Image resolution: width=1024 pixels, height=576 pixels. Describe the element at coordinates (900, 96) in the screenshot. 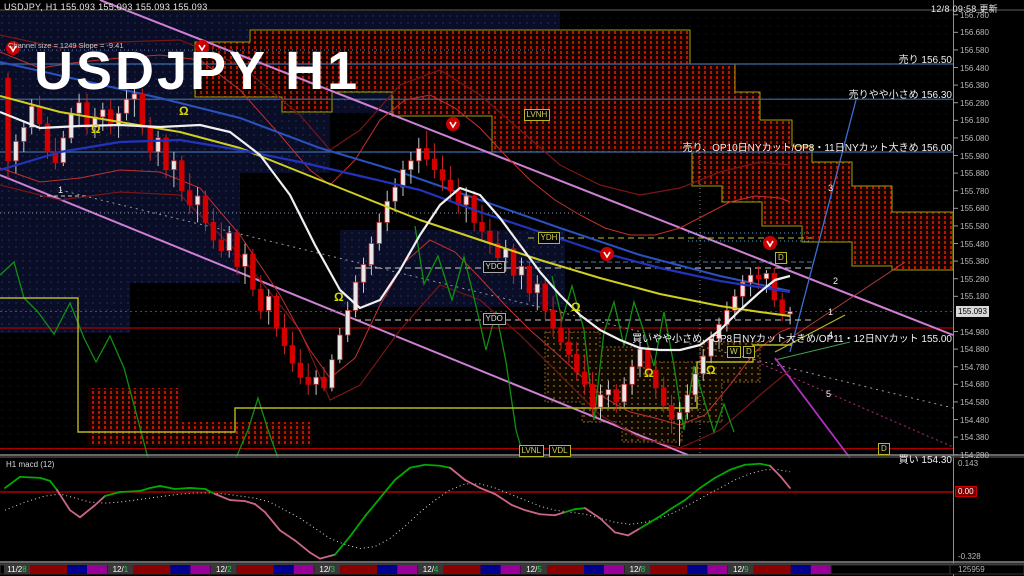

I see `level-label-sell-156.30: 売りやや小さめ 156.30` at that location.